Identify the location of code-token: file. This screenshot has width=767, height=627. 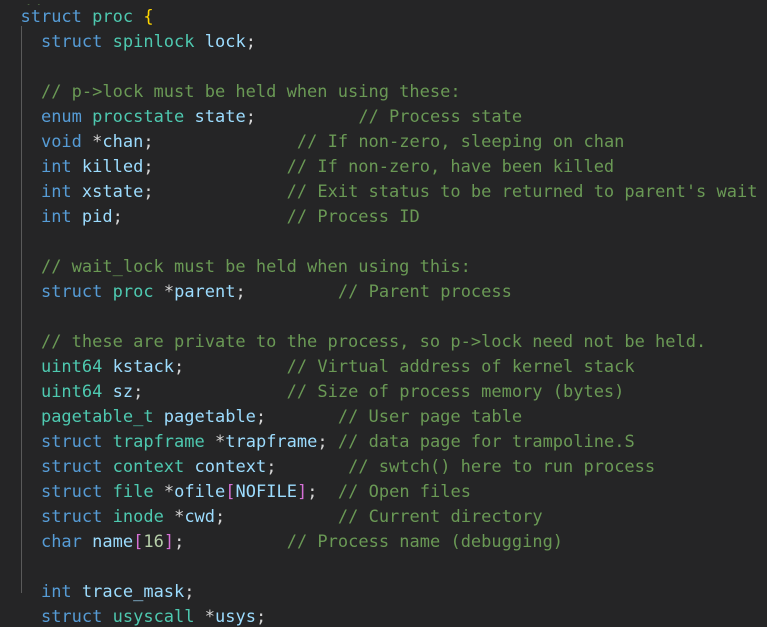
(133, 492).